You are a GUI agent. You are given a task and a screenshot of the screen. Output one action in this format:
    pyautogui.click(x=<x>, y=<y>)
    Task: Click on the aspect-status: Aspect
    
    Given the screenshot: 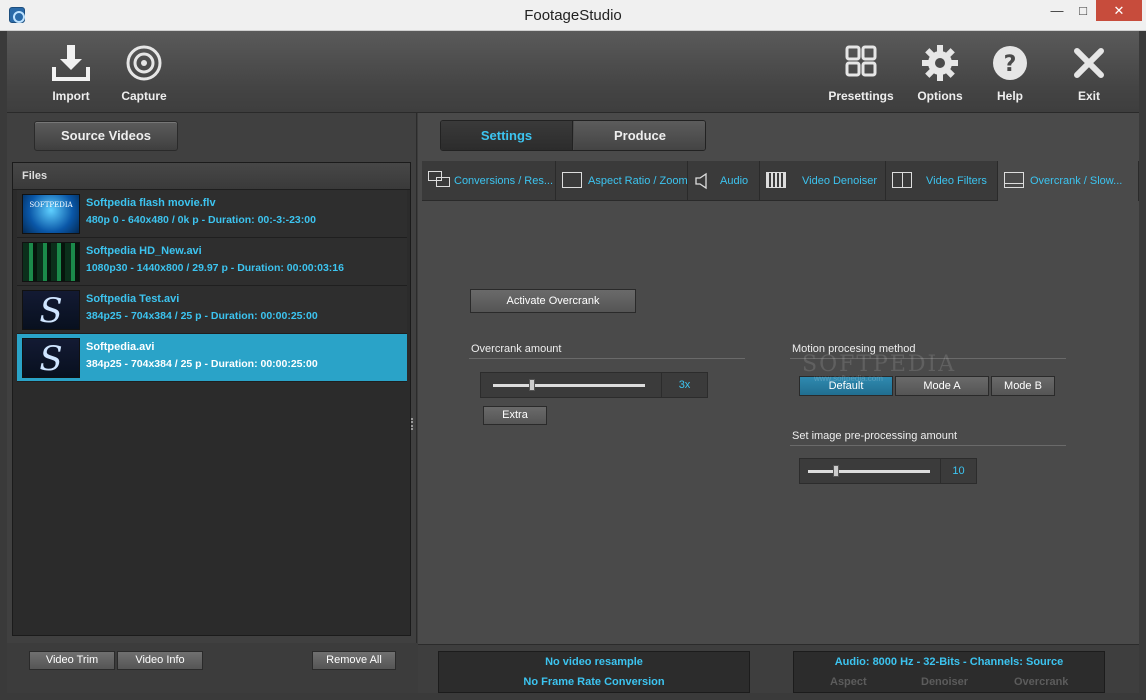 What is the action you would take?
    pyautogui.click(x=848, y=682)
    